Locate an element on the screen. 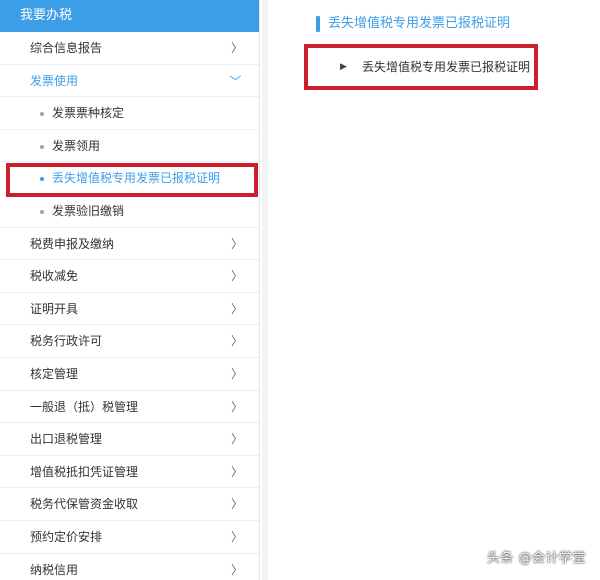  sidebar-item-label: 预约定价安排 is located at coordinates (66, 536).